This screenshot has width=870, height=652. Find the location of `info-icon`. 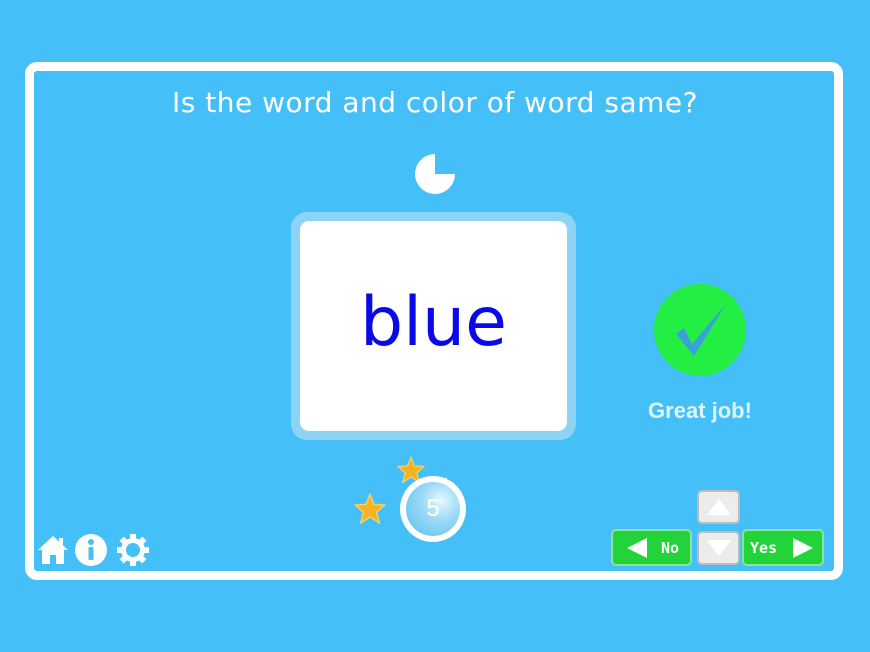

info-icon is located at coordinates (91, 550).